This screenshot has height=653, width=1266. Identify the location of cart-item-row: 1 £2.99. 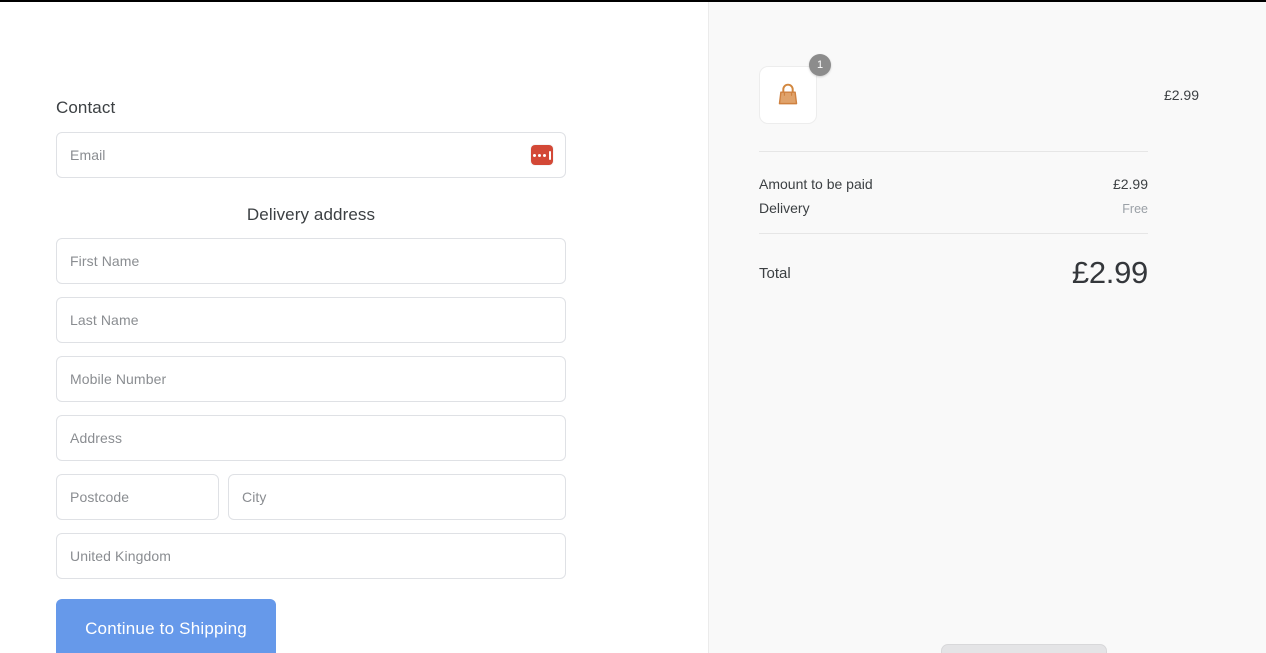
(979, 89).